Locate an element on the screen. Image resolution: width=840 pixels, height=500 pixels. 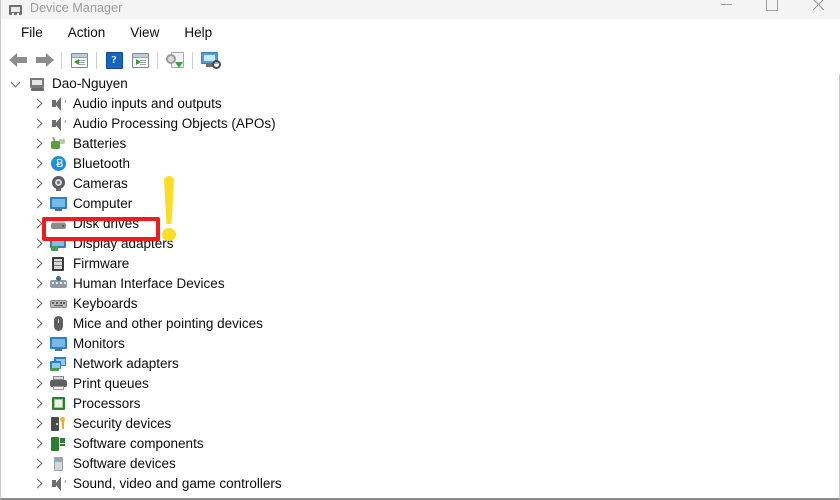
tree-item-human-interface-devices: Human Interface Devices is located at coordinates (420, 284).